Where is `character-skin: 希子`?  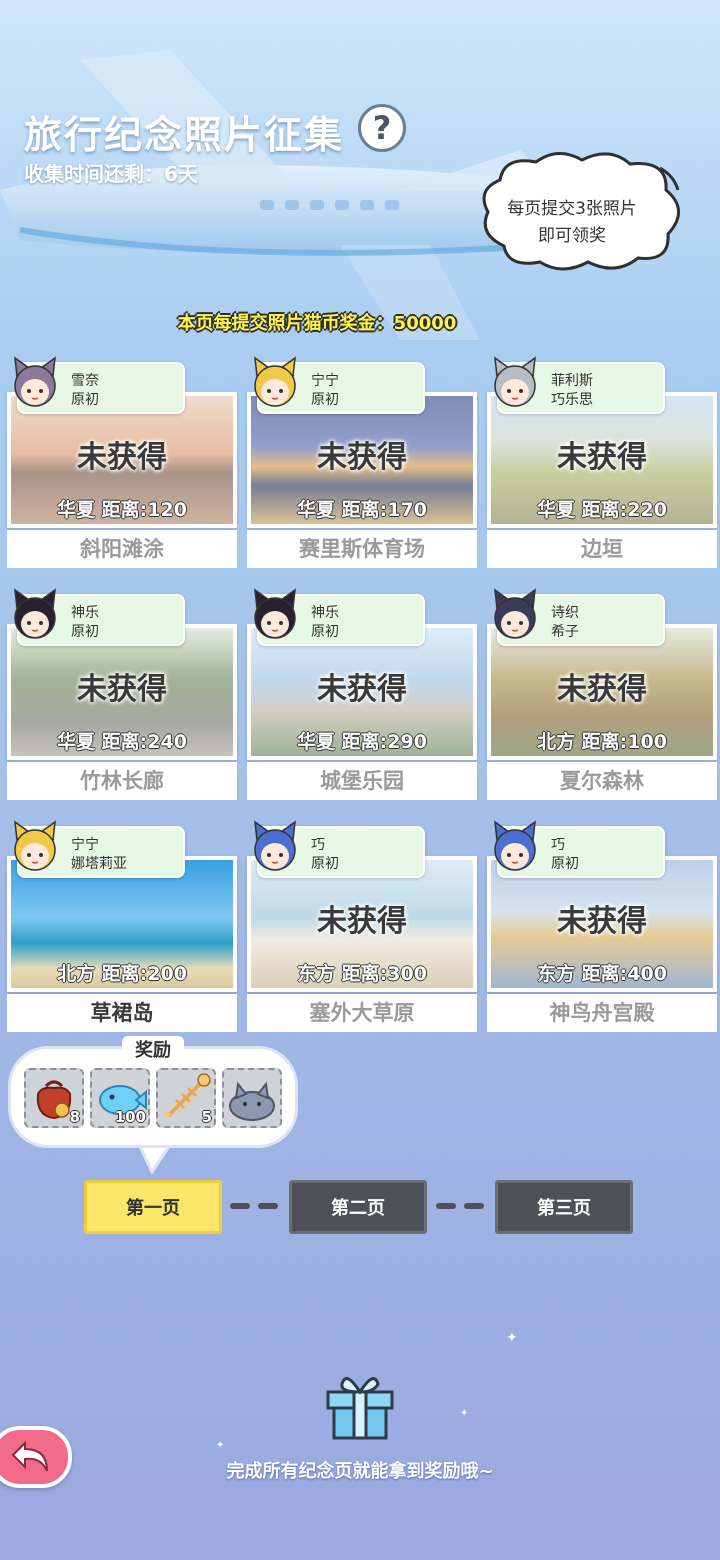 character-skin: 希子 is located at coordinates (565, 632).